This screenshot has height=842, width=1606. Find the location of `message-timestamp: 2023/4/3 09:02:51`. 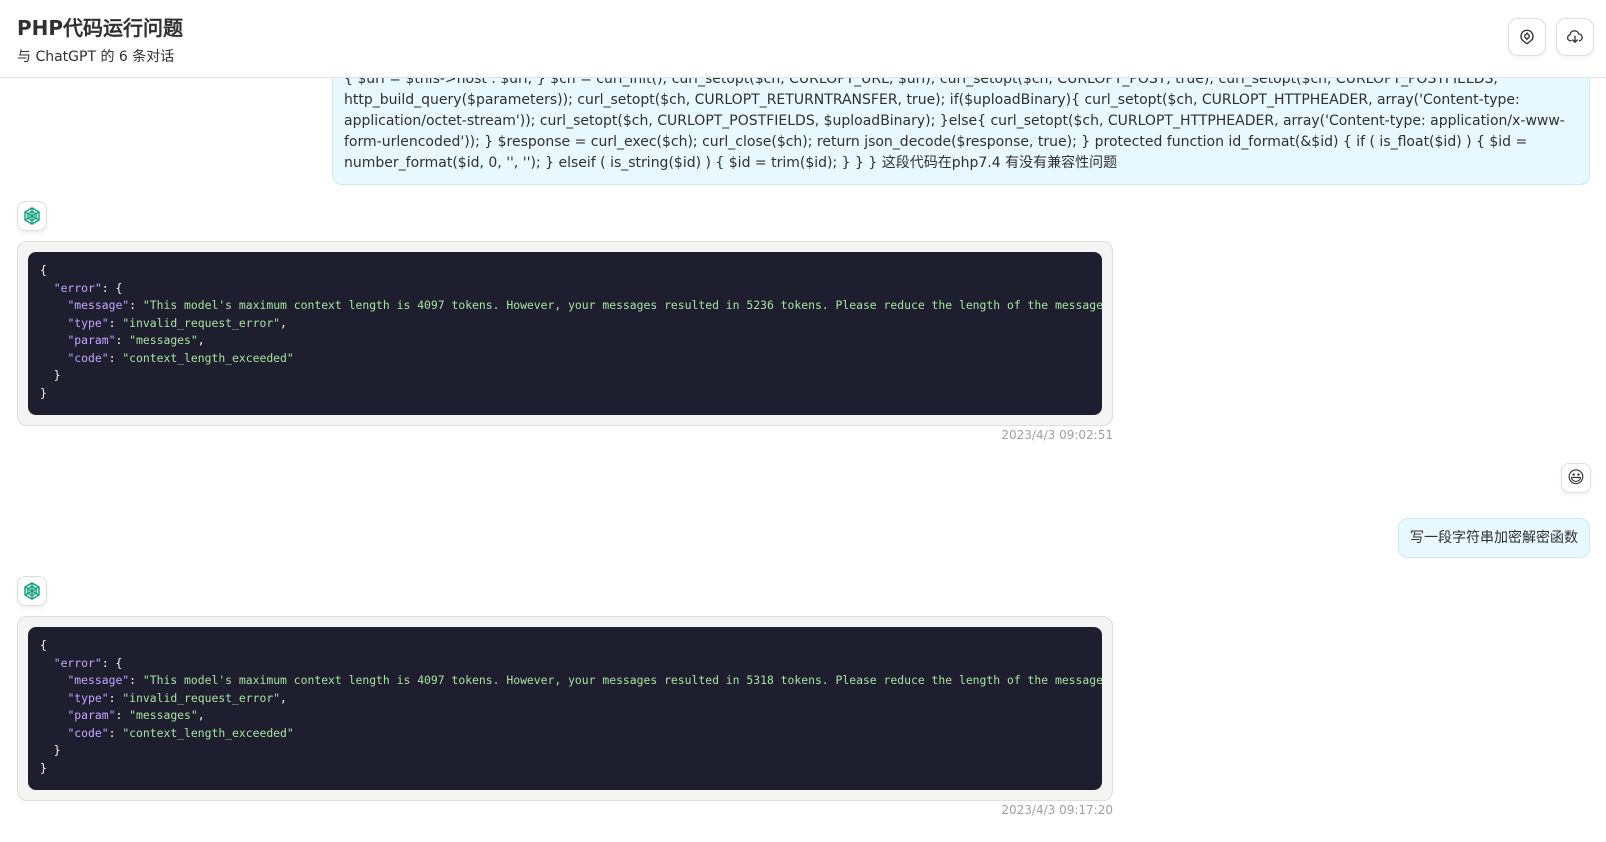

message-timestamp: 2023/4/3 09:02:51 is located at coordinates (1057, 435).